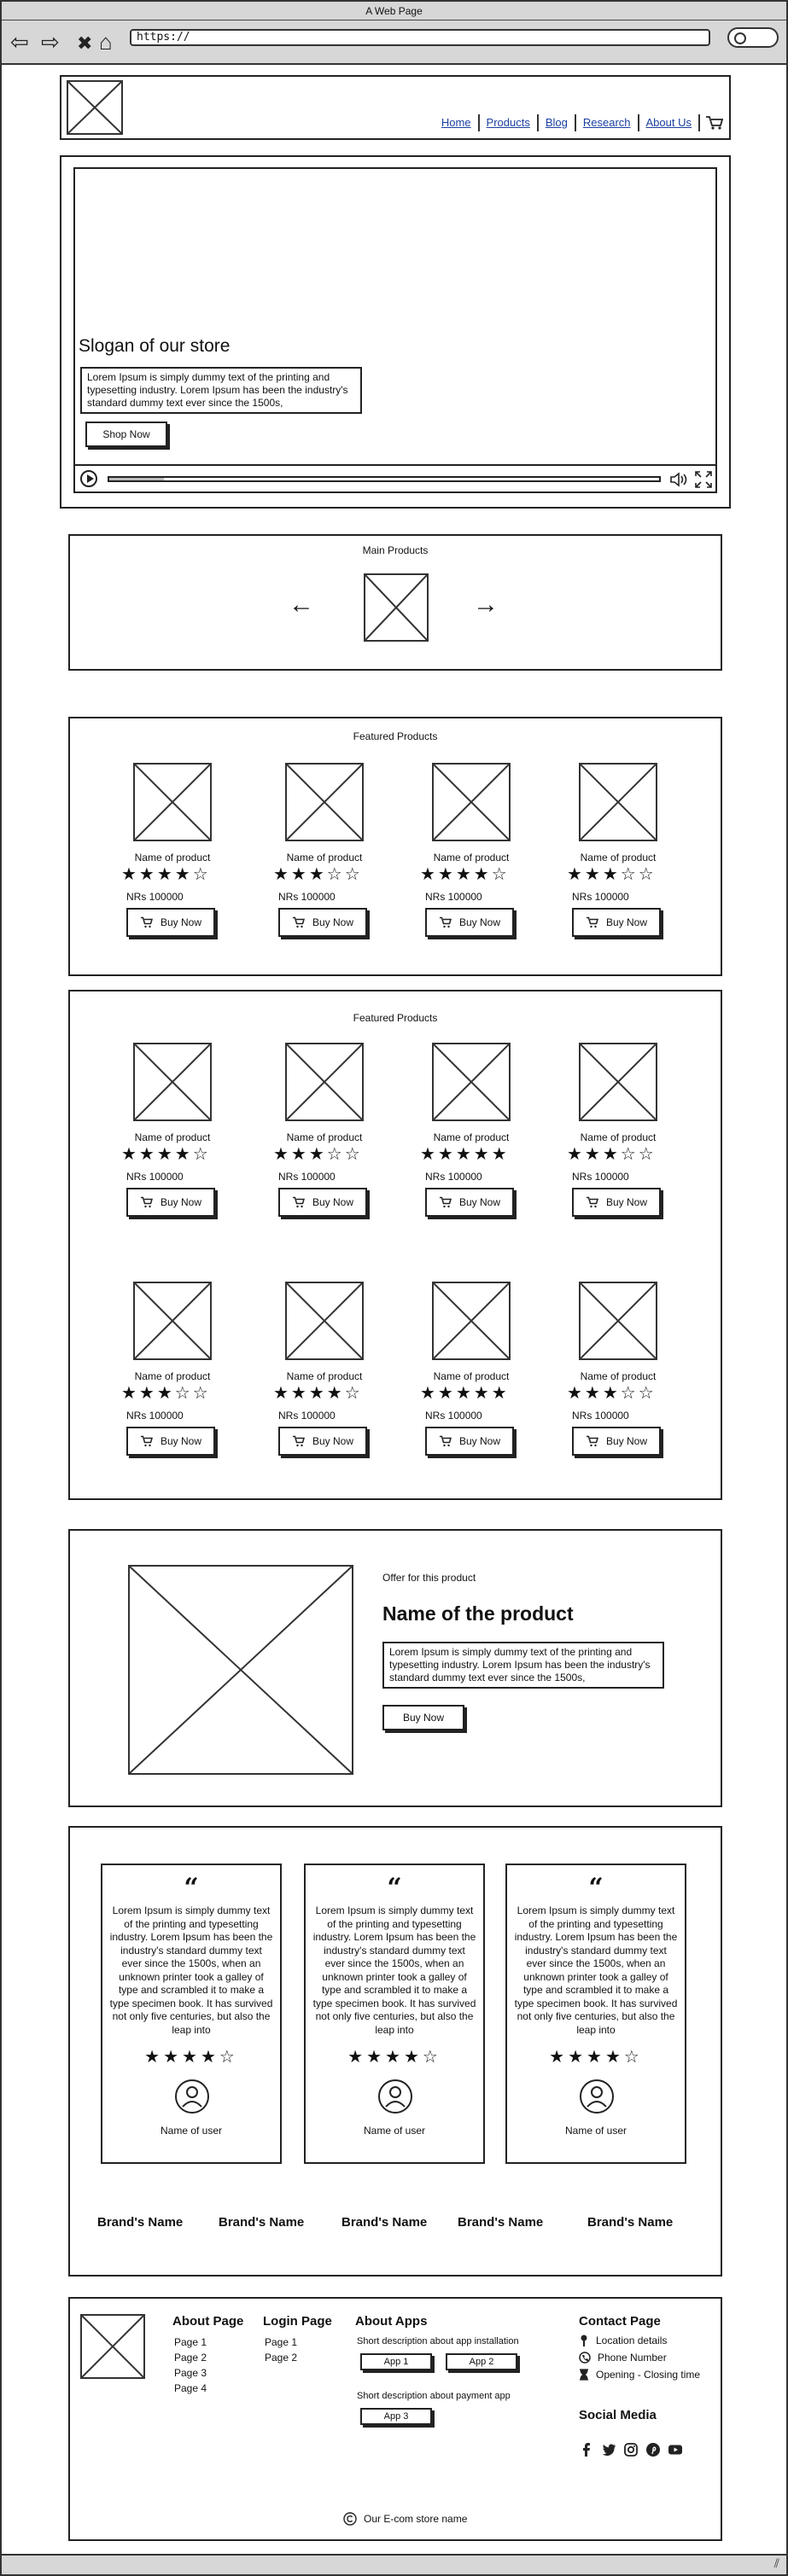 The height and width of the screenshot is (2576, 788). Describe the element at coordinates (405, 2519) in the screenshot. I see `copyright: Our E-com store name` at that location.